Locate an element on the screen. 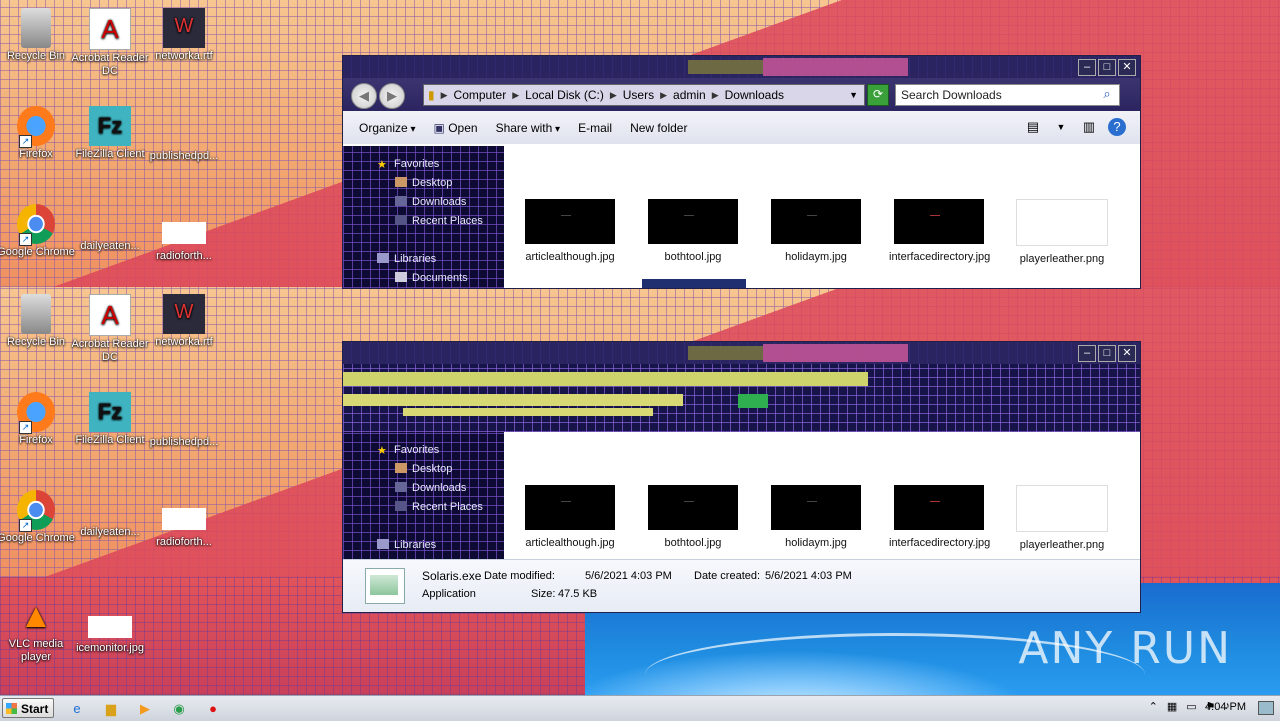  desktop-icon-icemonitor: icemonitor.jpg is located at coordinates (110, 635).